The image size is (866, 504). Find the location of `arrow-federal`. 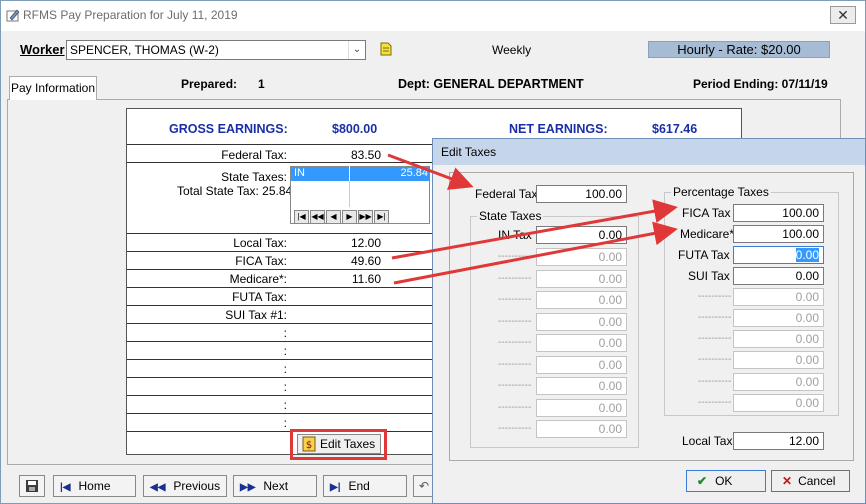

arrow-federal is located at coordinates (430, 171).